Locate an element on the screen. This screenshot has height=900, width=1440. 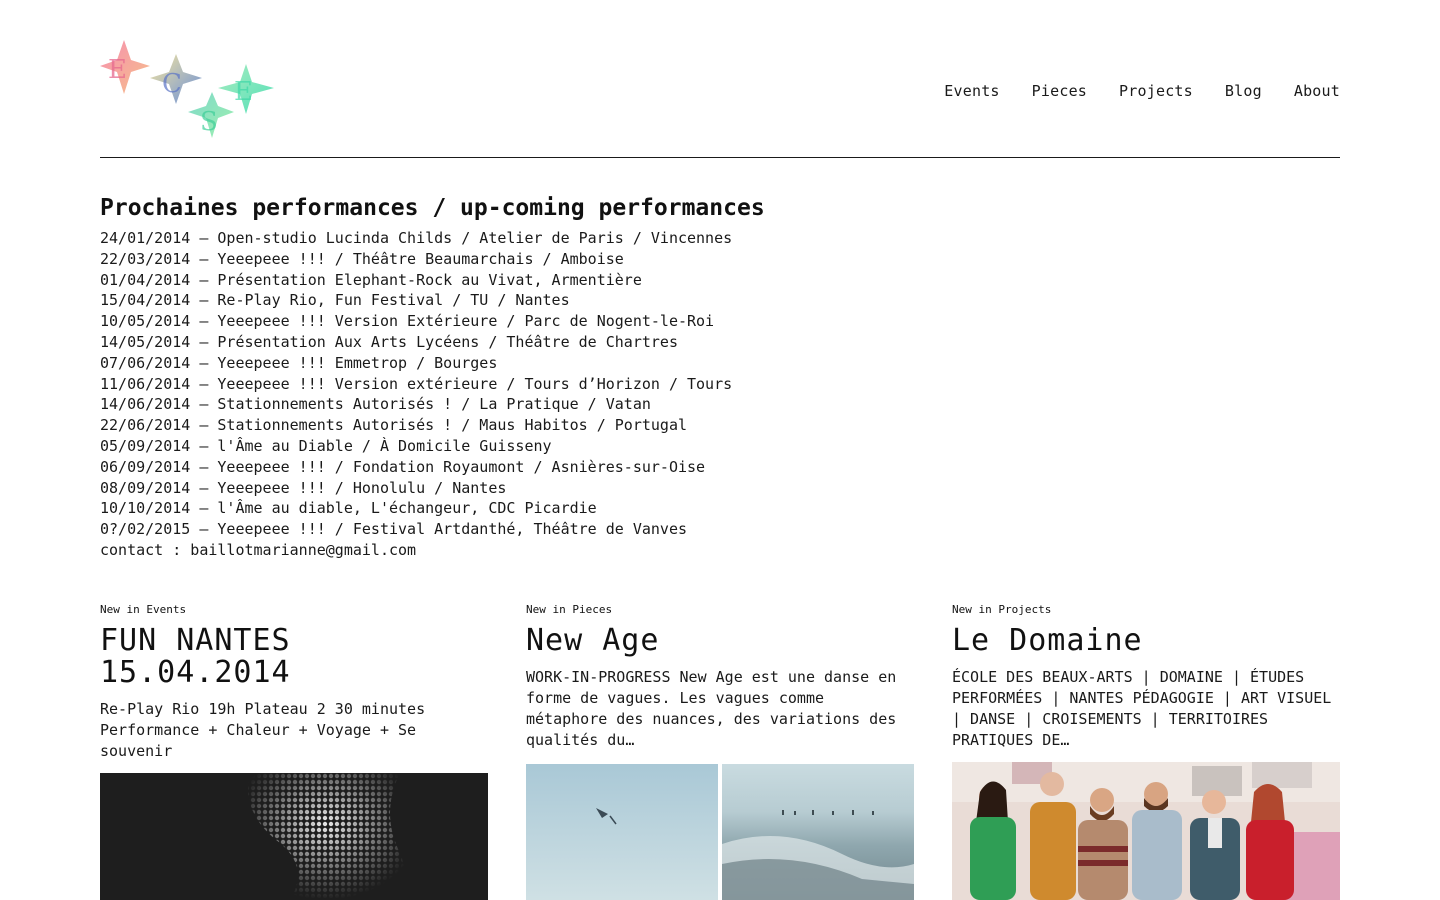
logo-stars-icon: E C S E is located at coordinates (187, 89).